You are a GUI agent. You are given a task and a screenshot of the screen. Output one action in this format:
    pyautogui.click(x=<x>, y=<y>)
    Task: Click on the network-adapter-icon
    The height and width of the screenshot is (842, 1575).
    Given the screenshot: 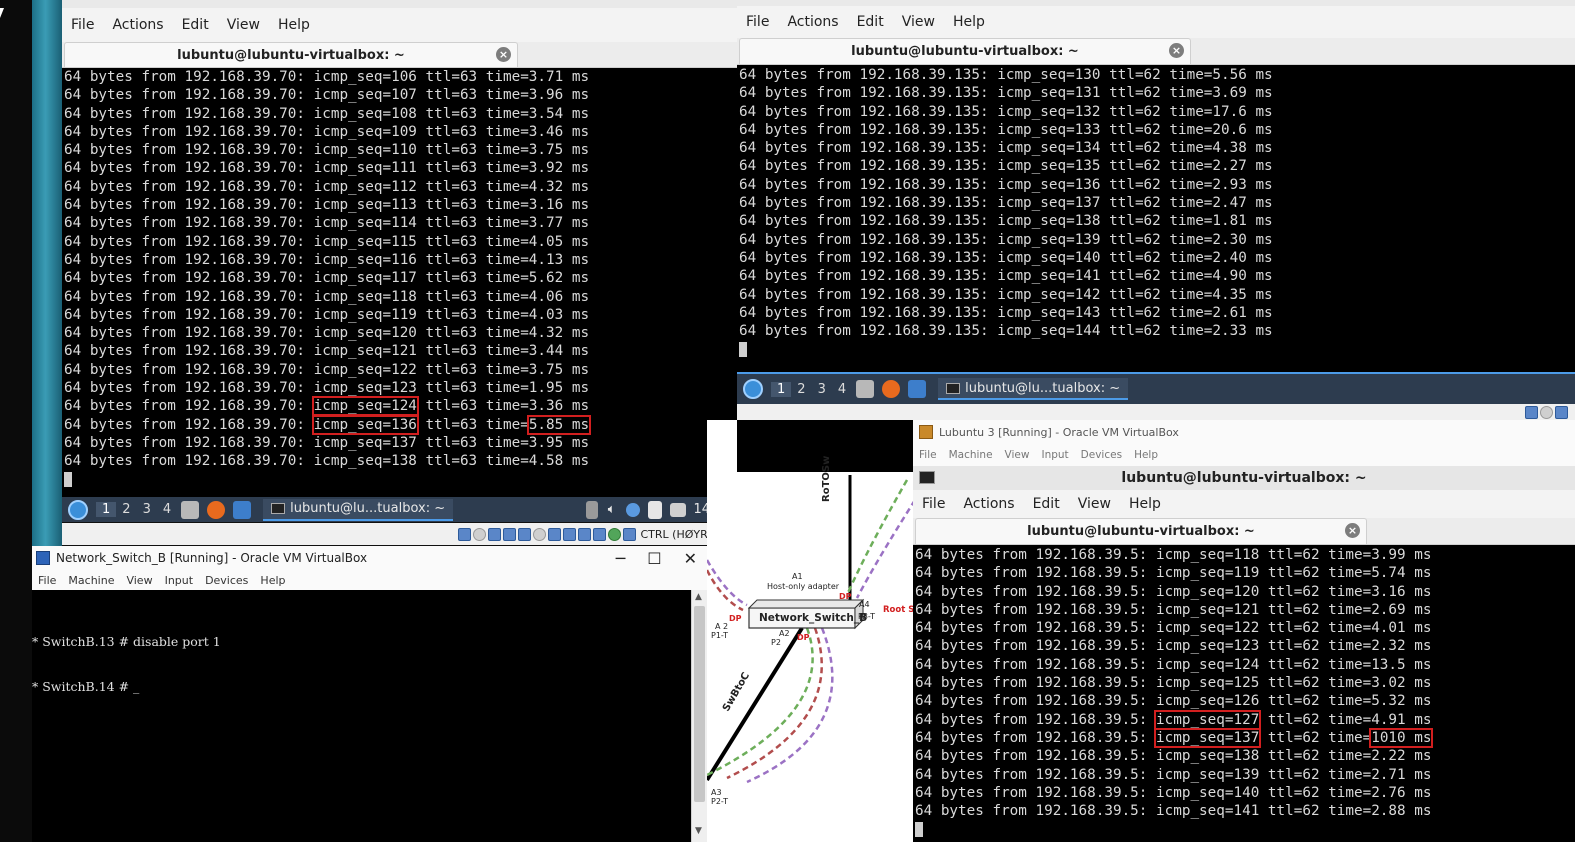 What is the action you would take?
    pyautogui.click(x=509, y=534)
    